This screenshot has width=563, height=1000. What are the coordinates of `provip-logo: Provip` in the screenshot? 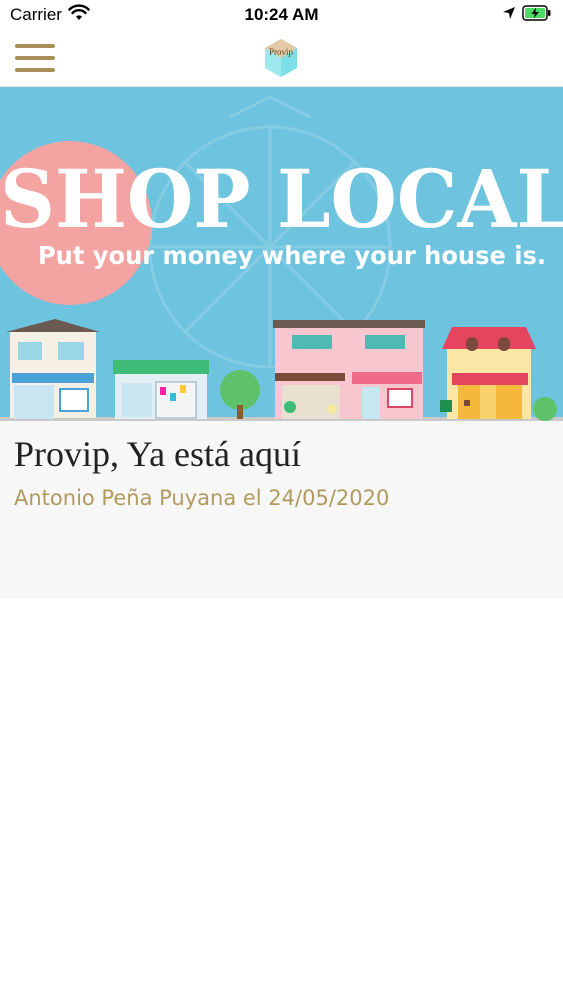 It's located at (281, 58).